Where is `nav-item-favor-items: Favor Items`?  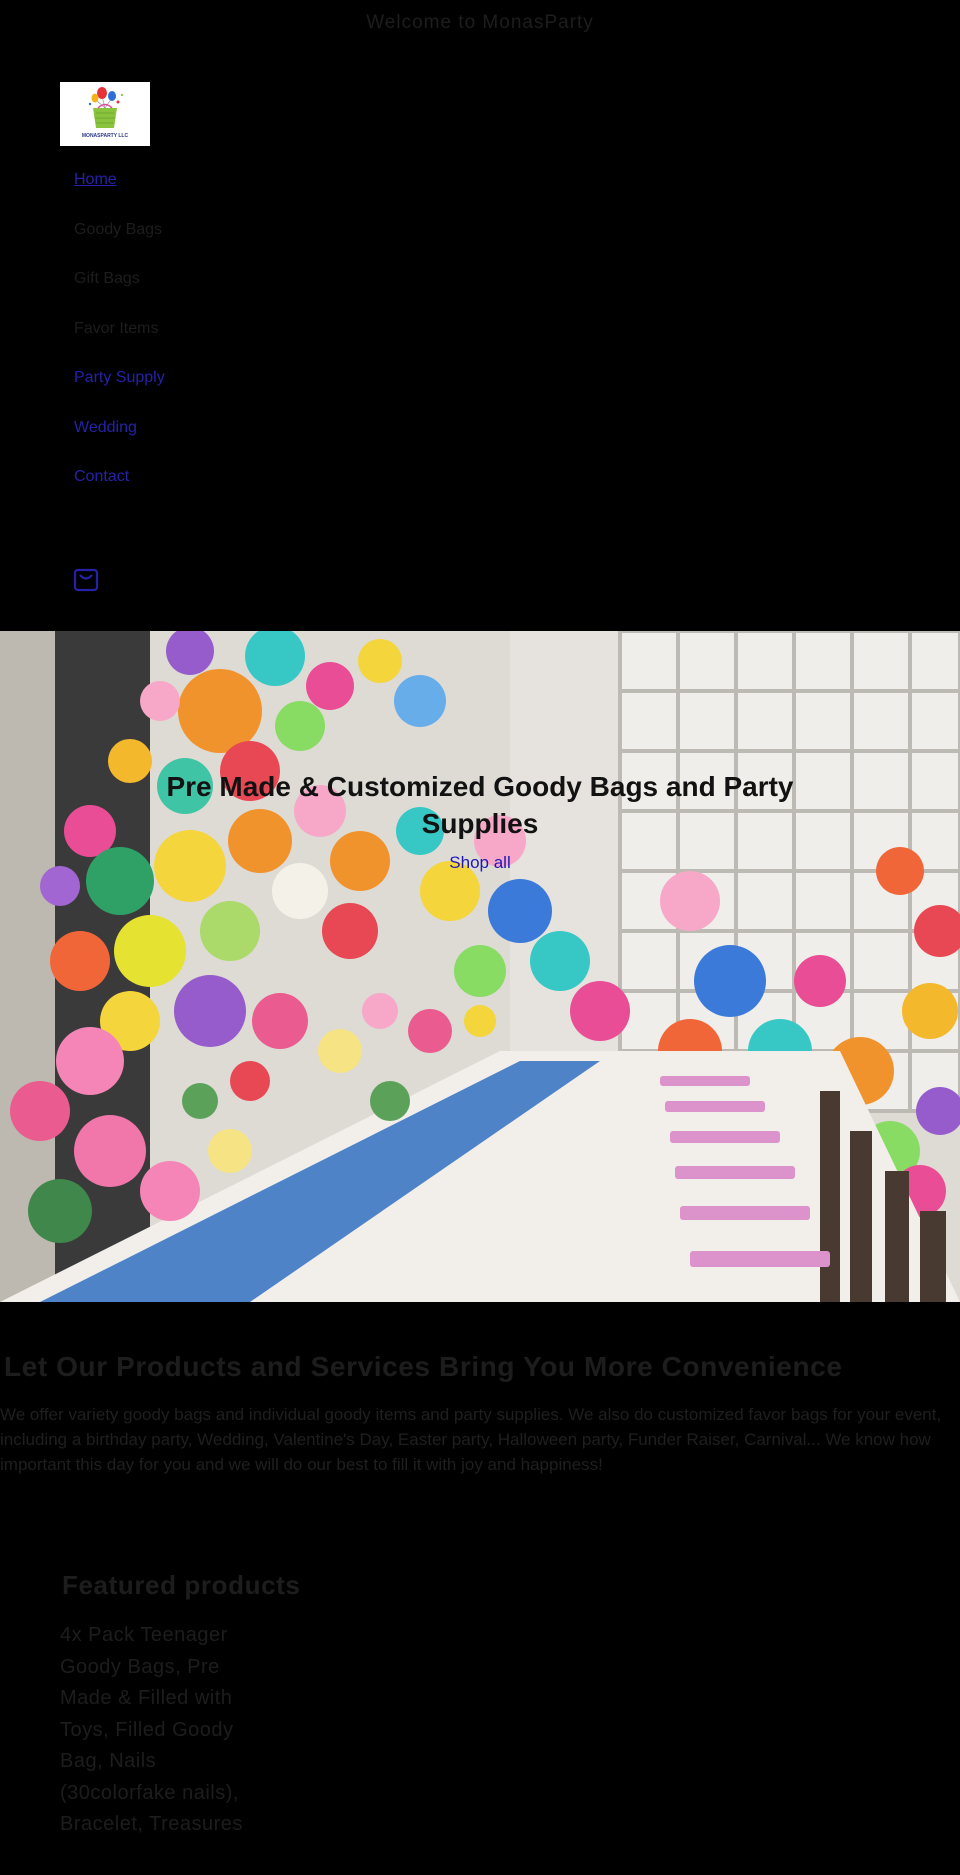 nav-item-favor-items: Favor Items is located at coordinates (224, 344).